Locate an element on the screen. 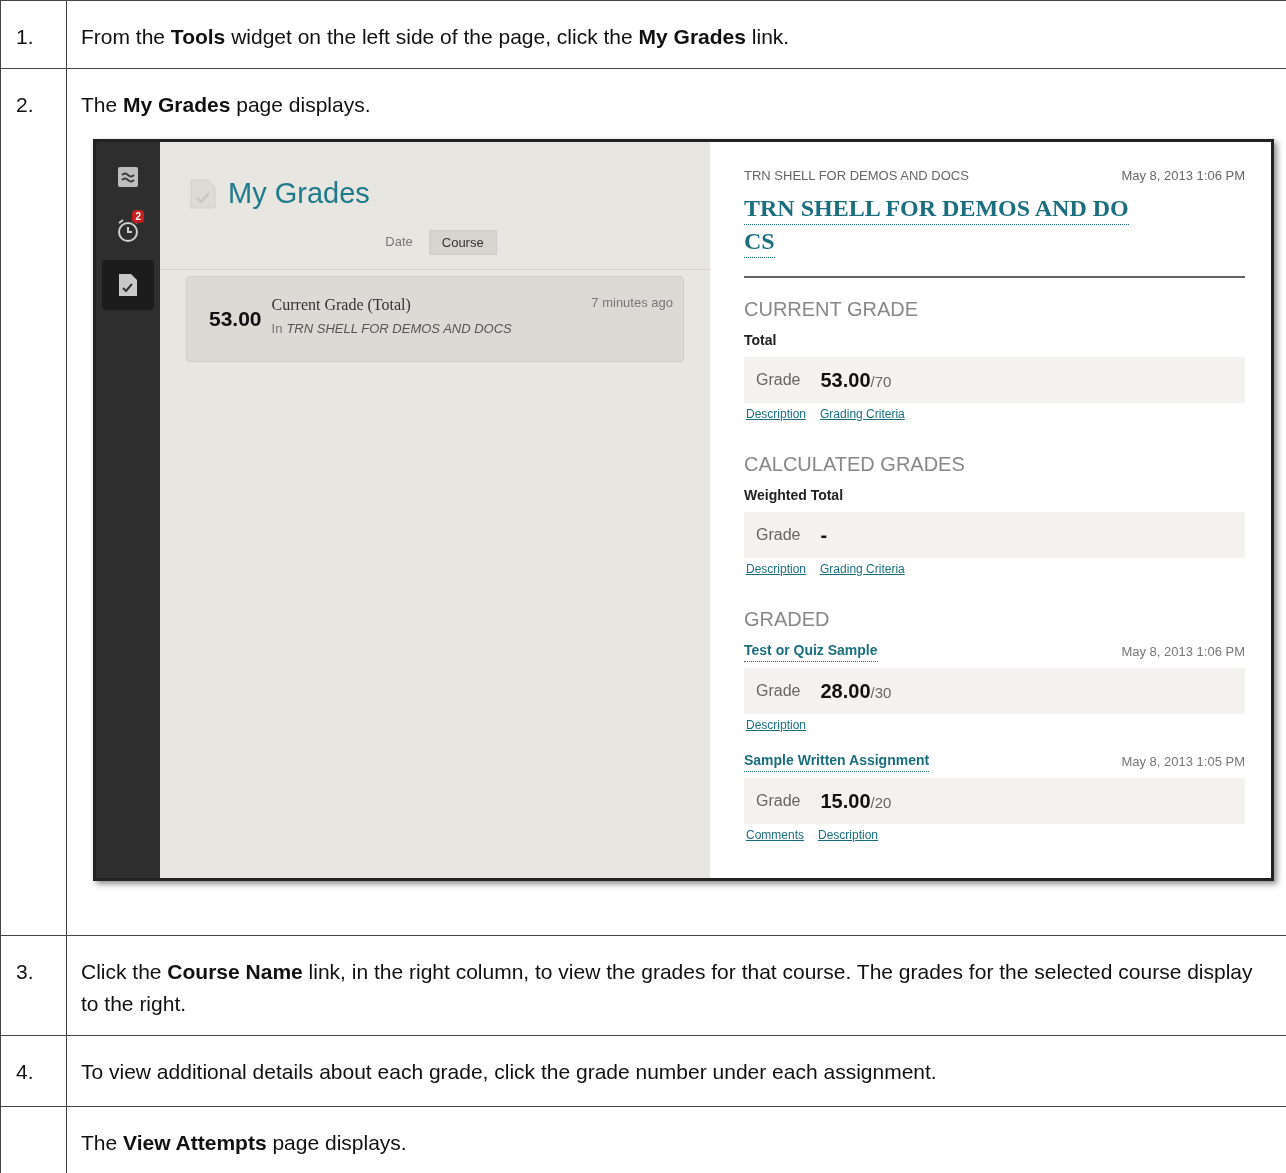 This screenshot has height=1173, width=1286. sidebar-item is located at coordinates (128, 285).